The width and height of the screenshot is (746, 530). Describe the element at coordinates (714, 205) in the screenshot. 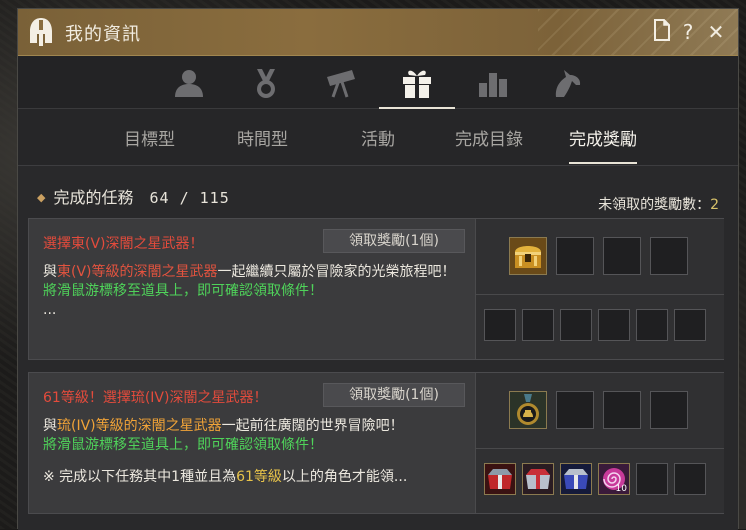

I see `unclaimed-count: 2` at that location.